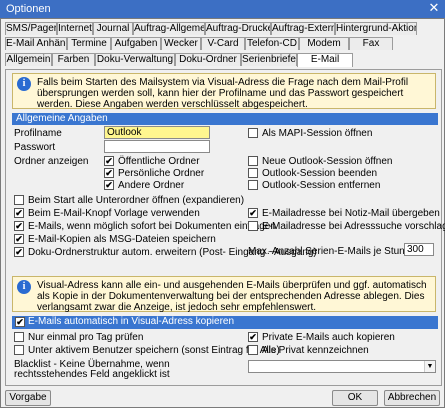 This screenshot has height=408, width=445. Describe the element at coordinates (86, 337) in the screenshot. I see `checkbox-label-nur-einmal-pro-tag-prüfen: Nur einmal pro Tag prüfen` at that location.